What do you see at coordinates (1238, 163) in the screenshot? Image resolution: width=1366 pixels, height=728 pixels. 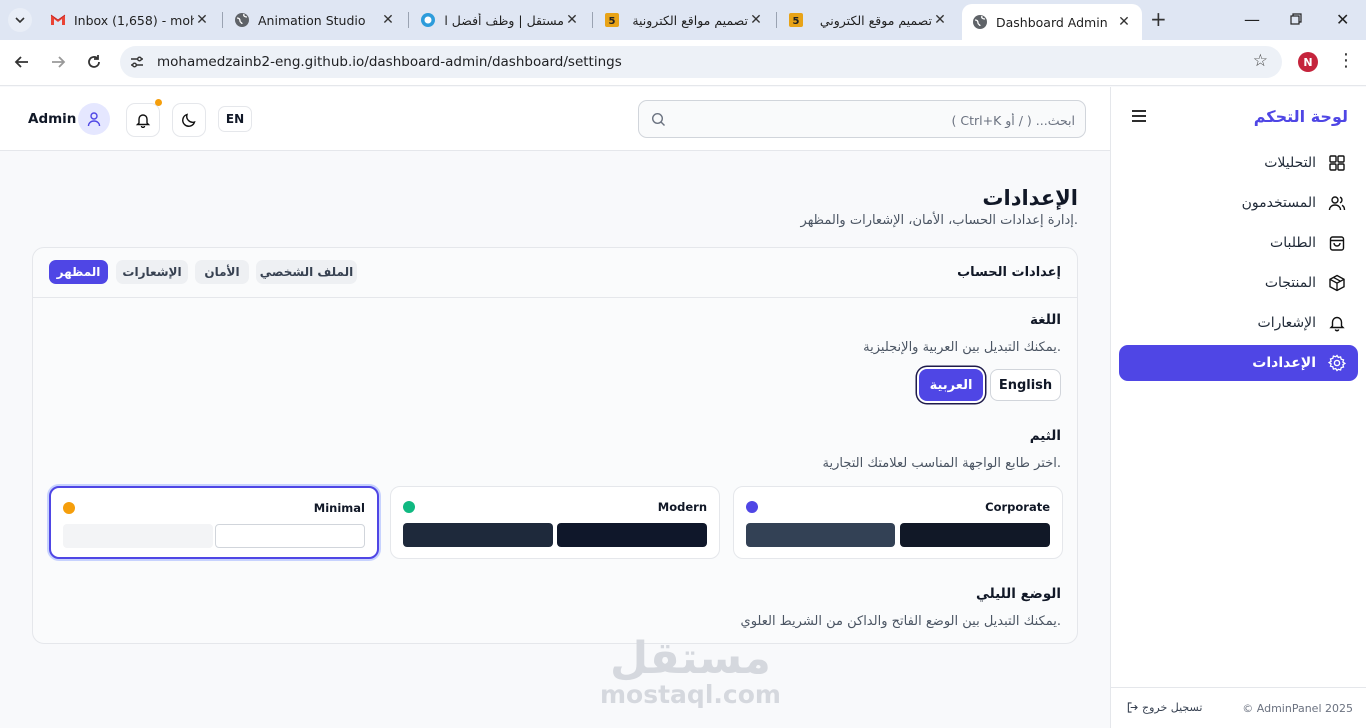 I see `sidebar-item-analytics: التحليلات` at bounding box center [1238, 163].